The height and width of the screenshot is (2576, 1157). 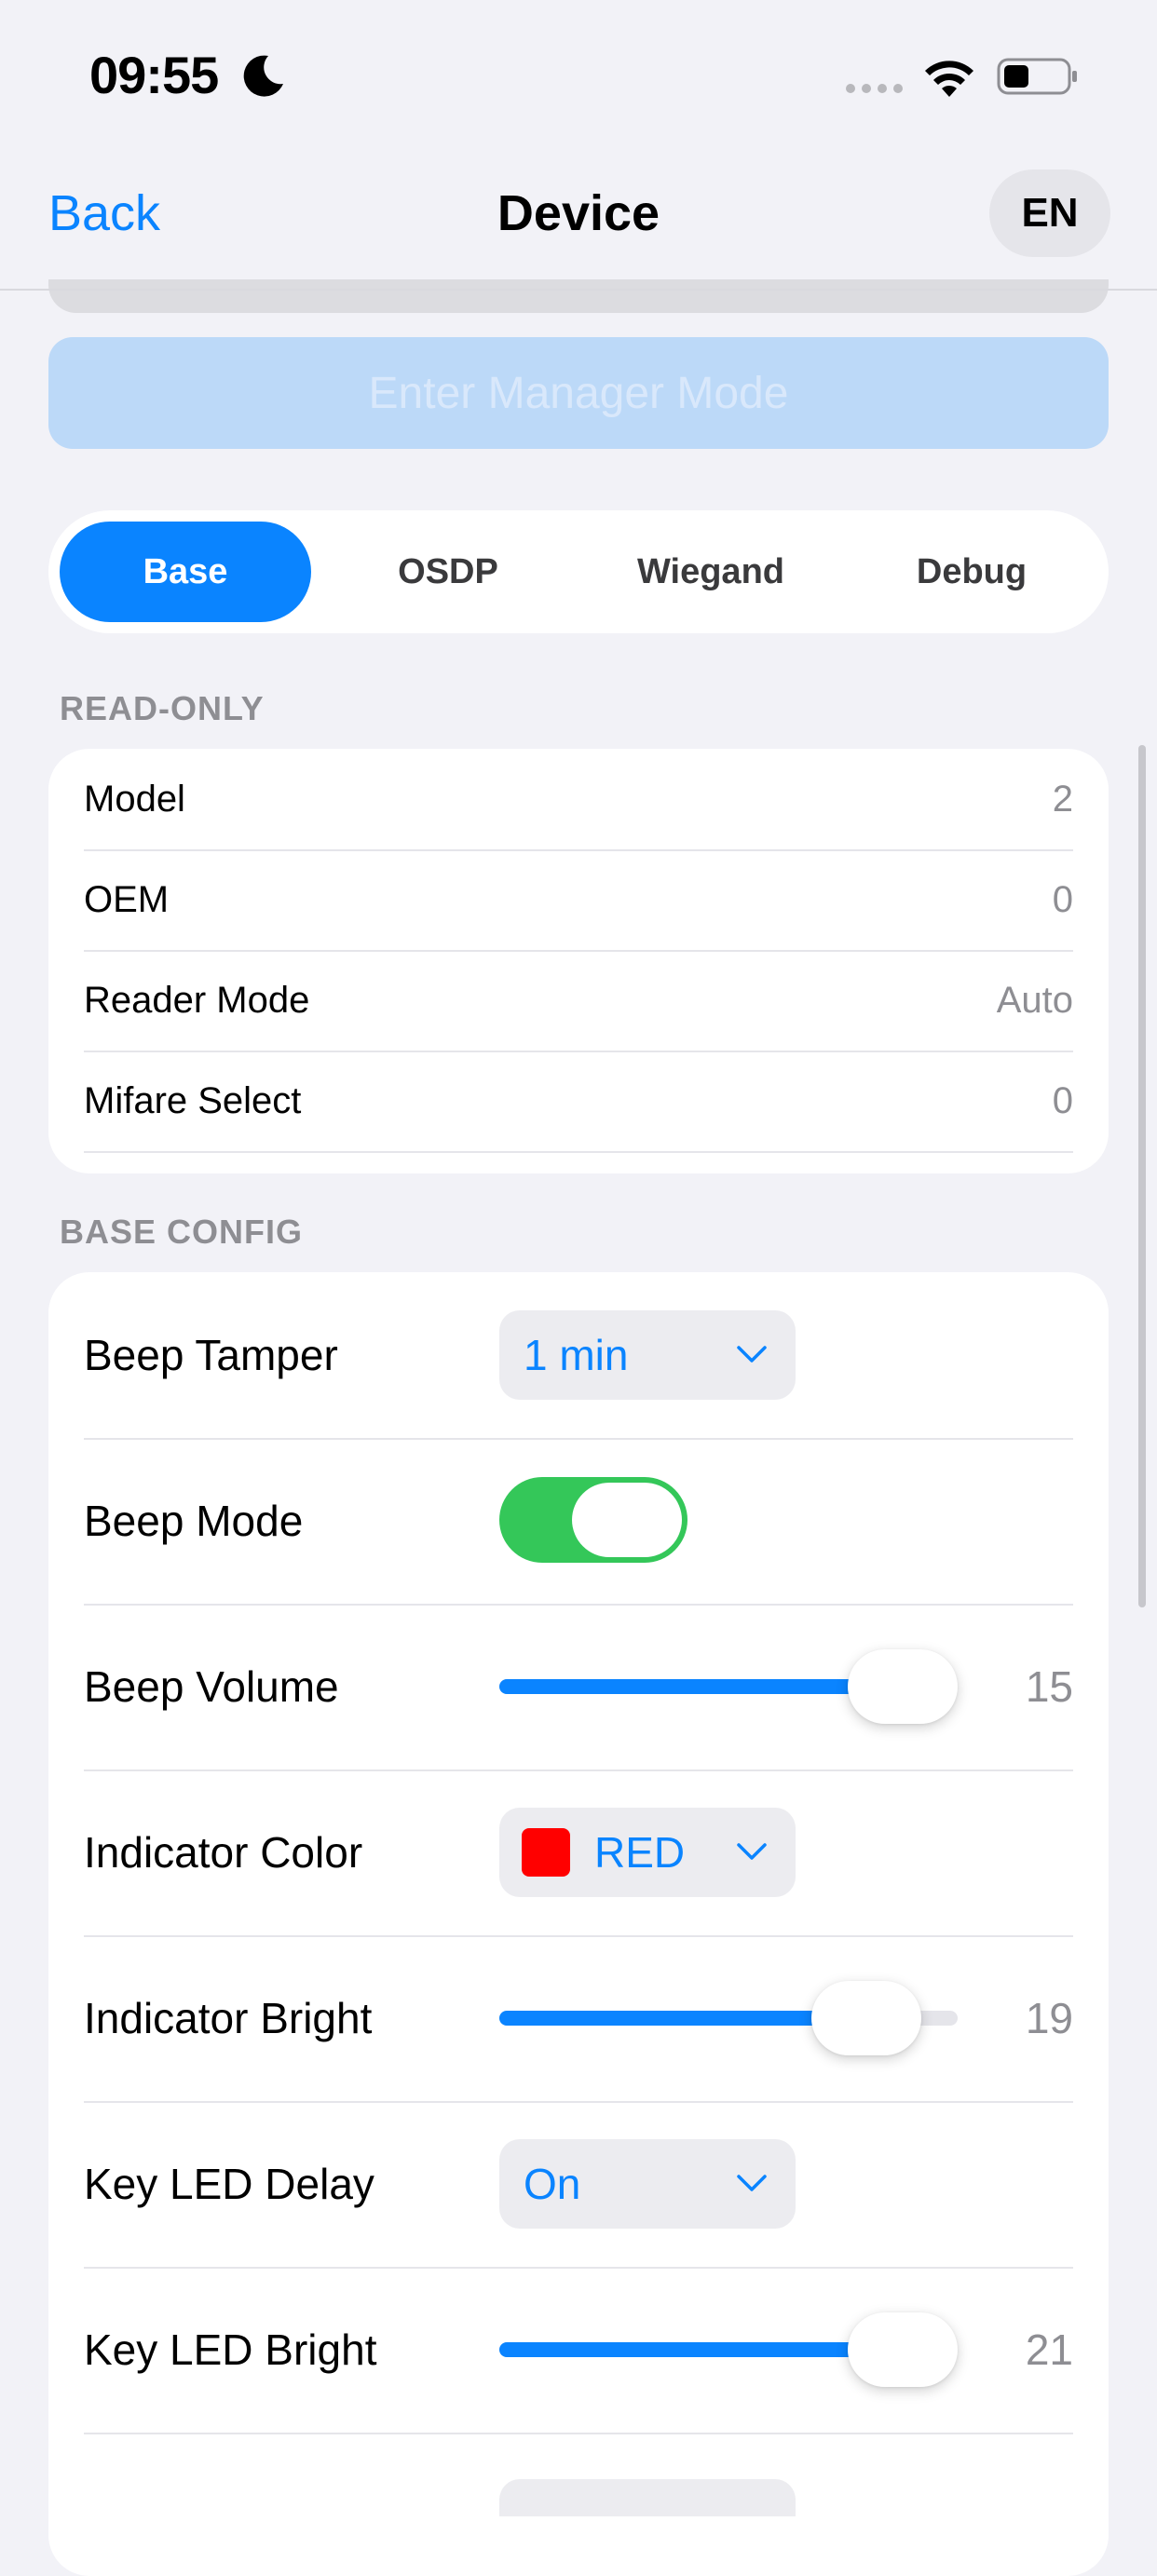 I want to click on config-row-beep-mode: Beep Mode, so click(x=578, y=1522).